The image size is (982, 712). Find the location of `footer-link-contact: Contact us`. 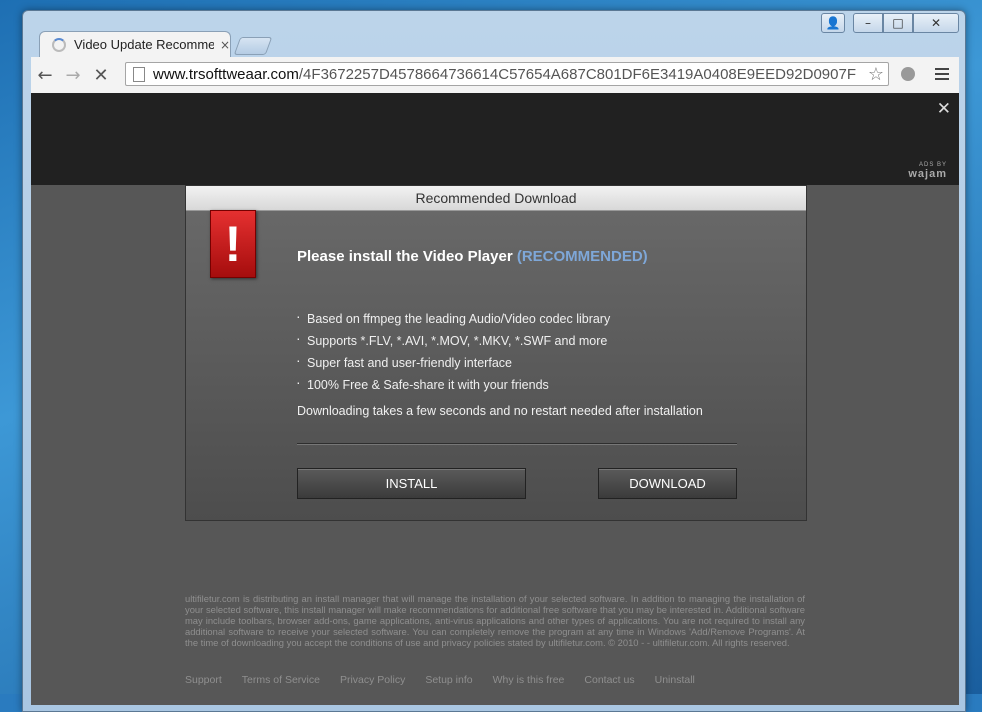

footer-link-contact: Contact us is located at coordinates (609, 680).